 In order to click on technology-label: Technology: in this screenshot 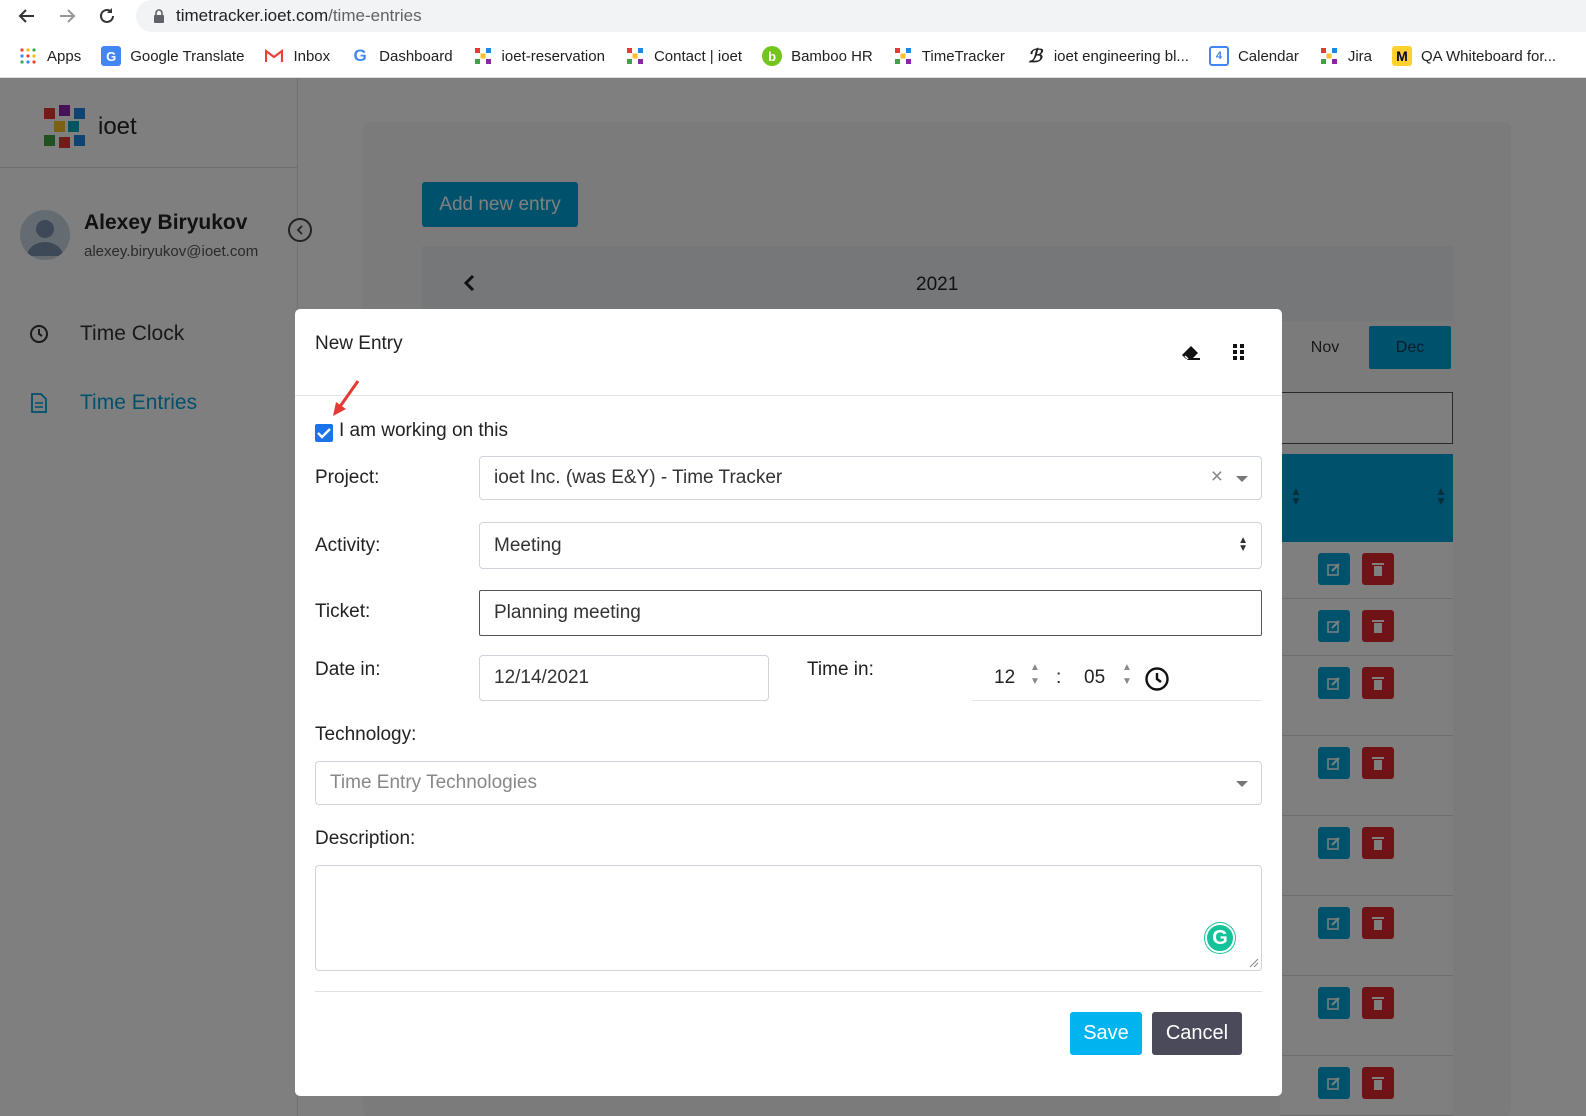, I will do `click(366, 734)`.